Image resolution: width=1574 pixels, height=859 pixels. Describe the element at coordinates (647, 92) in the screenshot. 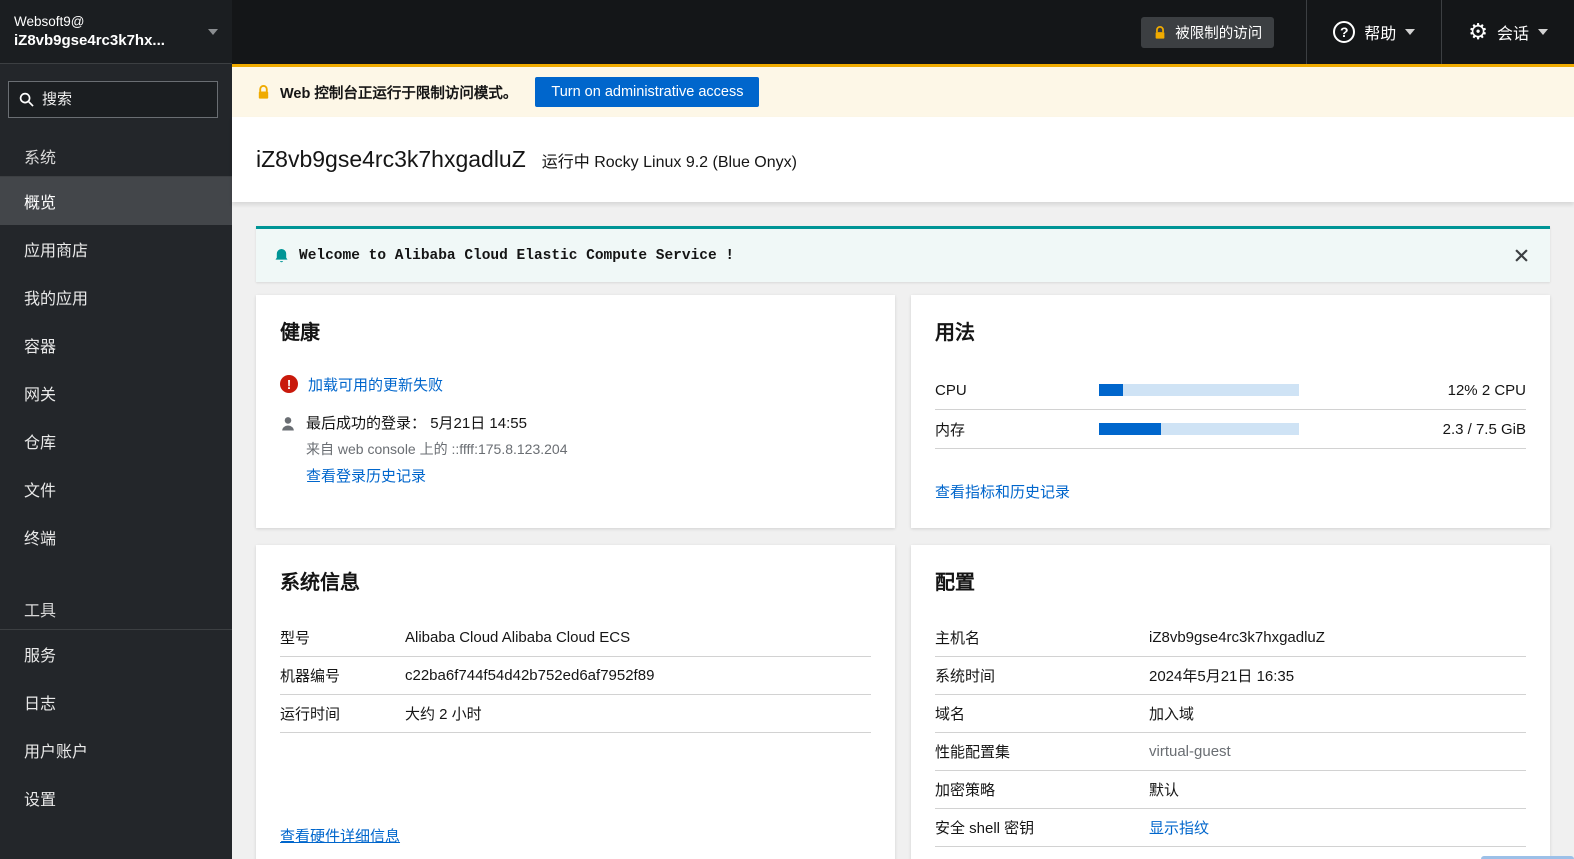

I see `turn-on-admin-access-button: Turn on administrative access` at that location.